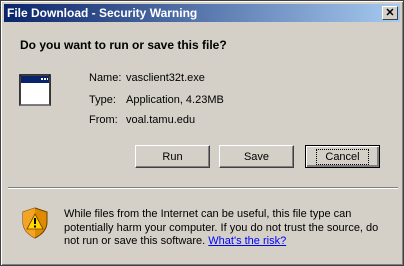 This screenshot has width=404, height=266. I want to click on cancel-button-label: Cancel, so click(342, 156).